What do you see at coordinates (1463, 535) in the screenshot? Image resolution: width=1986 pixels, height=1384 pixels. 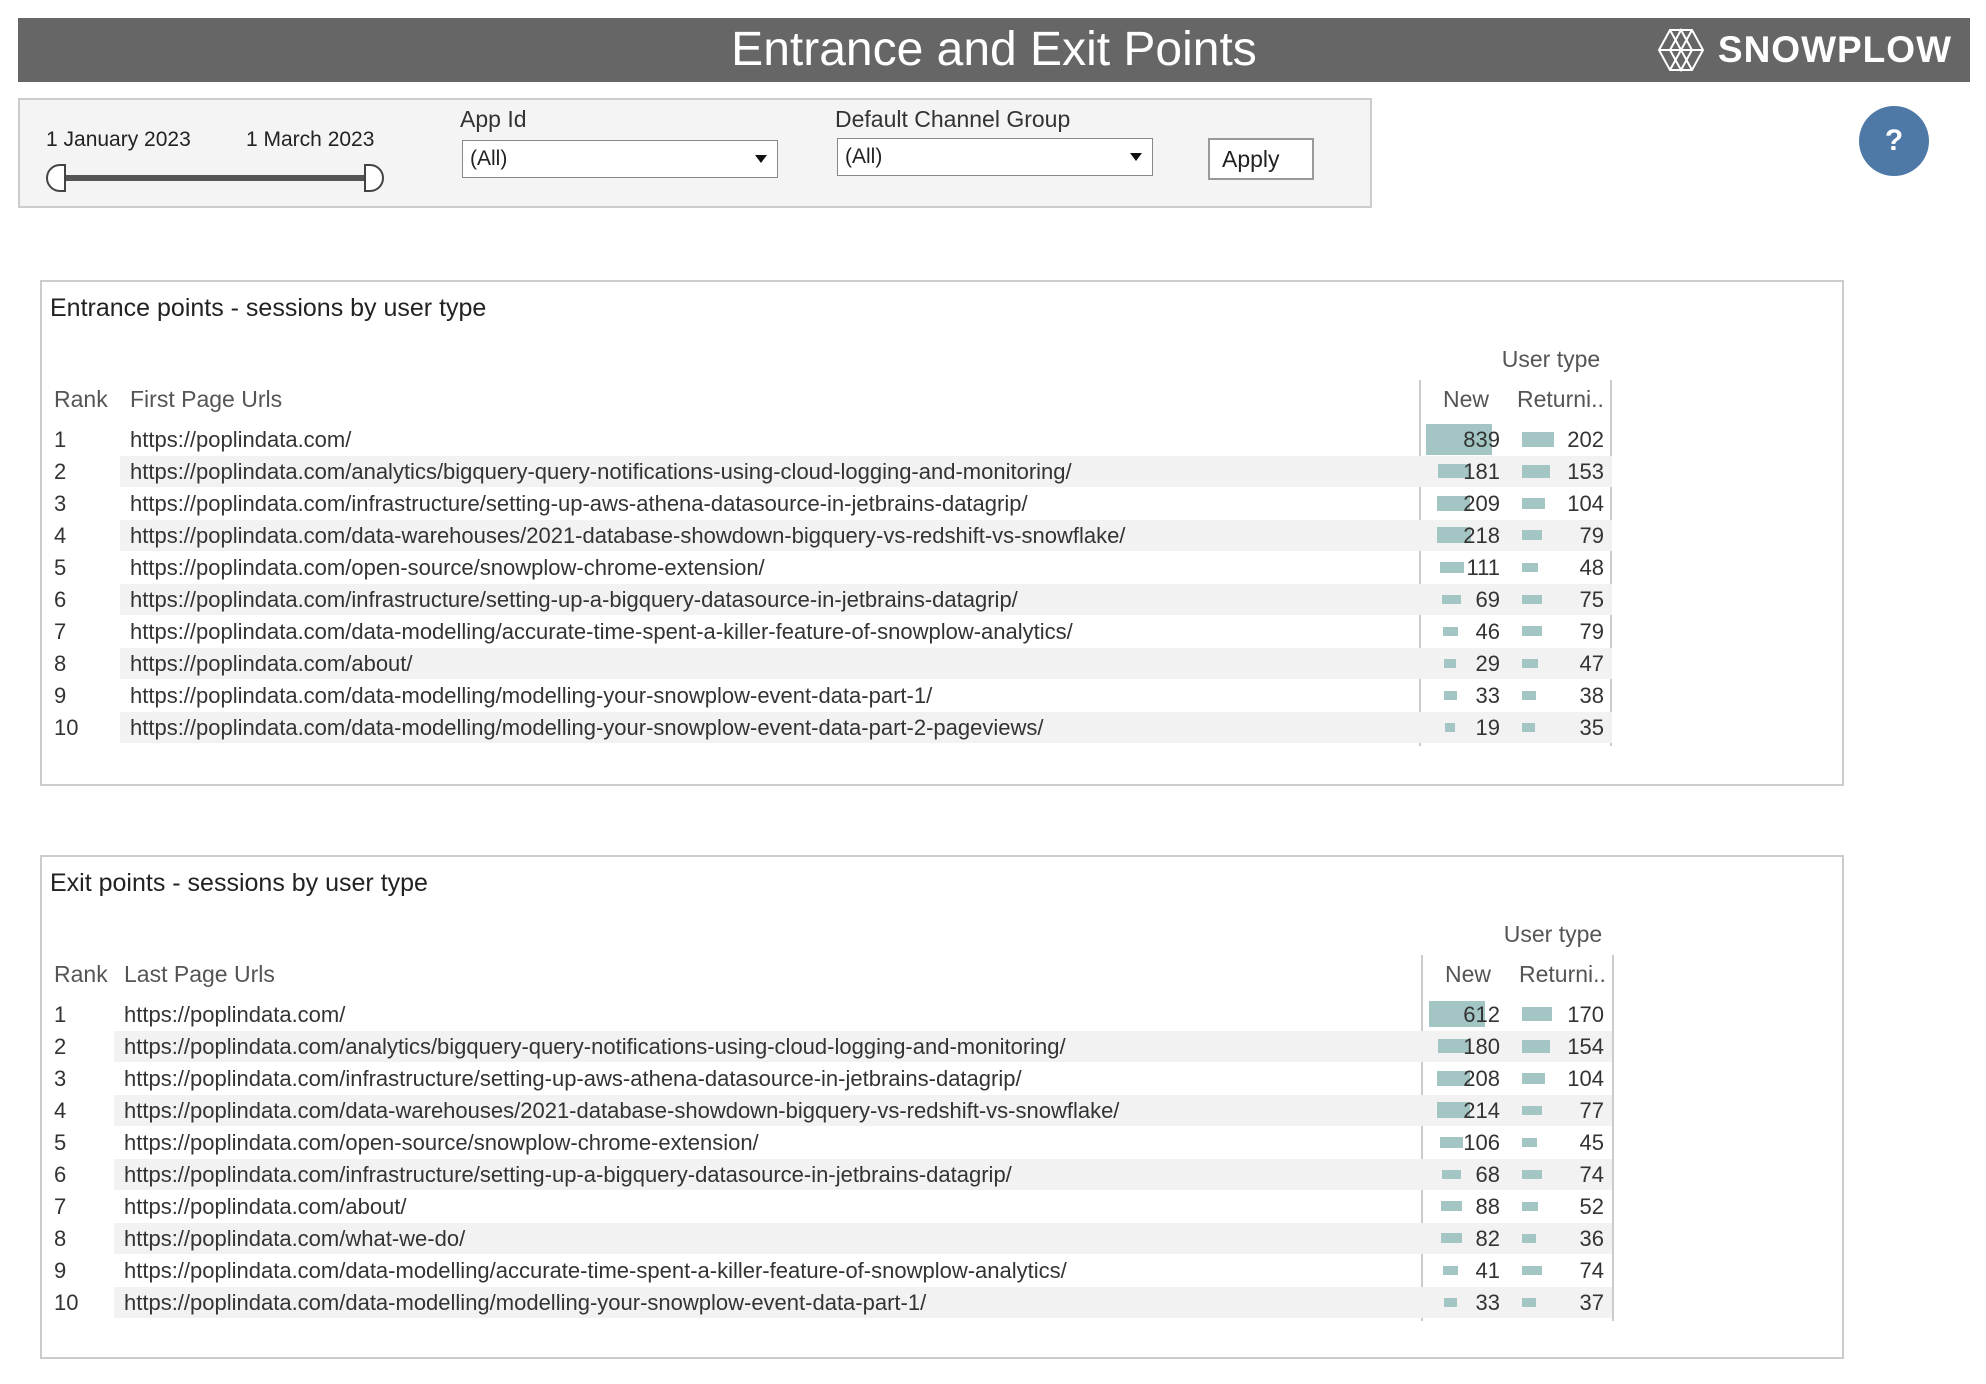 I see `new-sessions-cell: 218` at bounding box center [1463, 535].